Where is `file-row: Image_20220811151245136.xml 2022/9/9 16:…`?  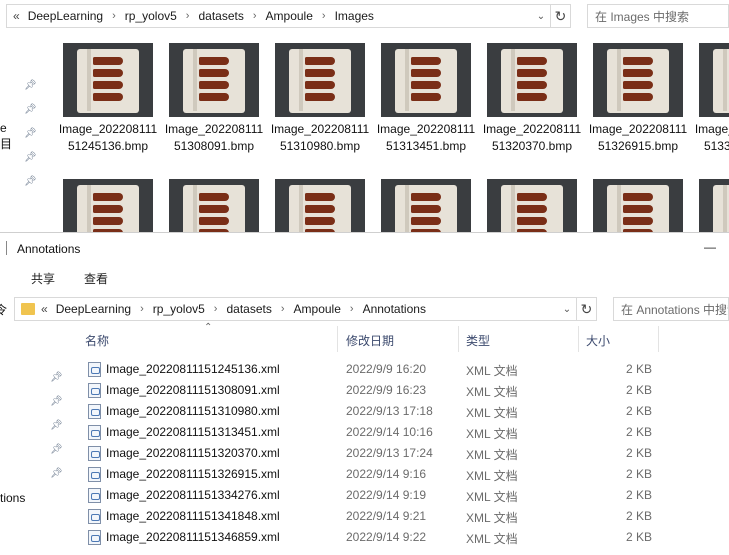 file-row: Image_20220811151245136.xml 2022/9/9 16:… is located at coordinates (384, 369).